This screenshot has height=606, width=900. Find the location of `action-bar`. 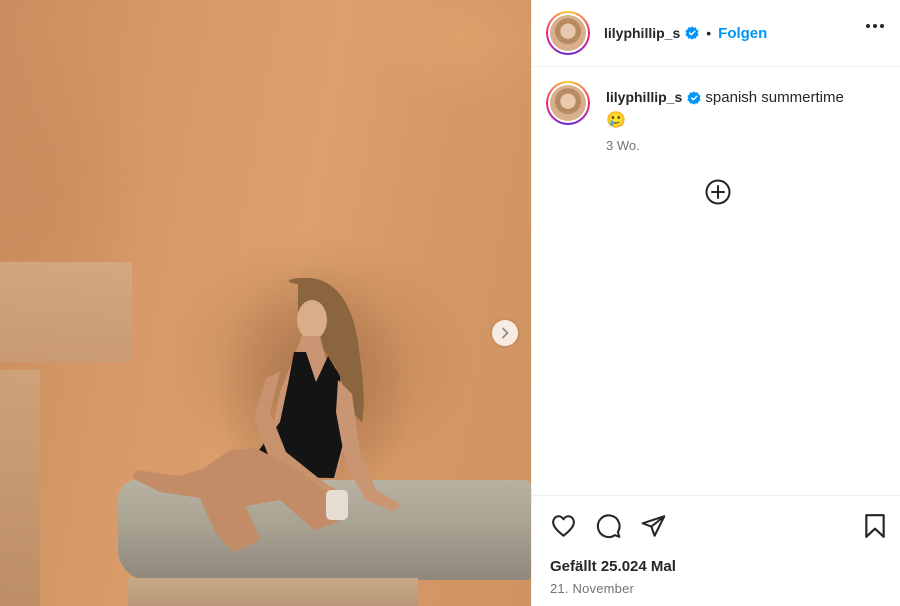

action-bar is located at coordinates (718, 527).